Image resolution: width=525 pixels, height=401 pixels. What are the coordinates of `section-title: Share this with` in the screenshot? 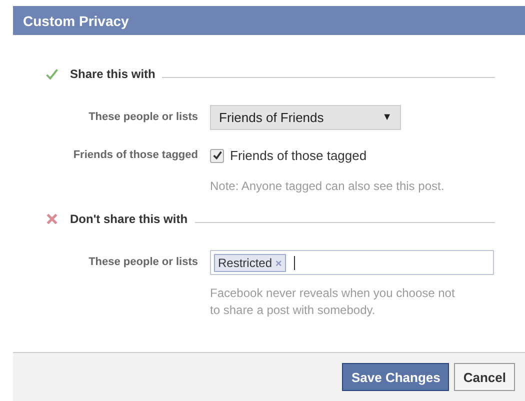 It's located at (113, 74).